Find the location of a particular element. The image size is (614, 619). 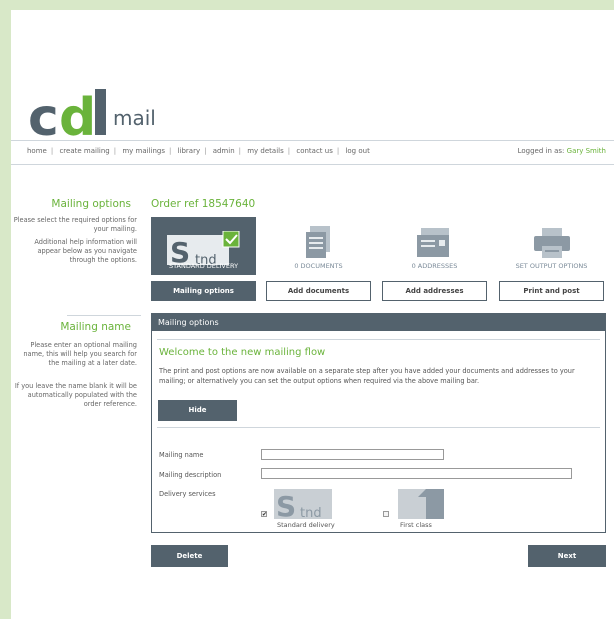

nav-divider-top is located at coordinates (312, 140).